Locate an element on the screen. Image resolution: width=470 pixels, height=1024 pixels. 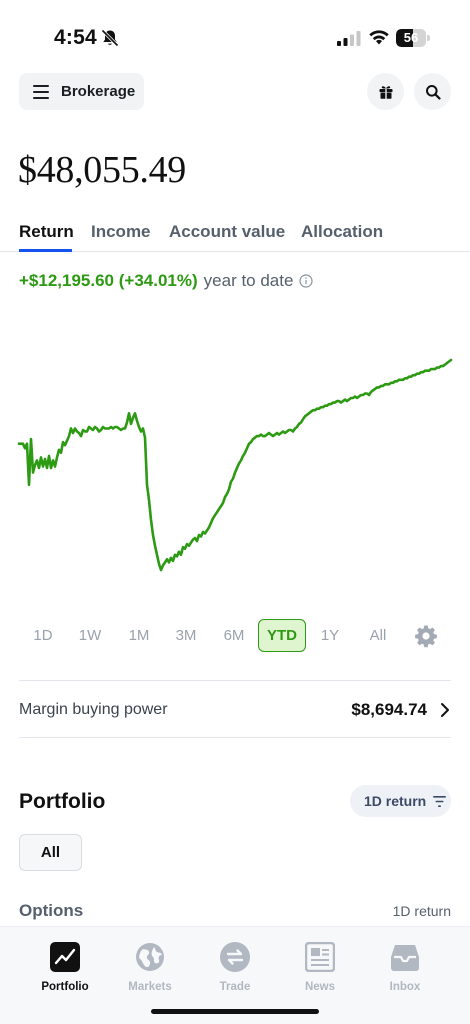
chart-line-icon is located at coordinates (65, 957).